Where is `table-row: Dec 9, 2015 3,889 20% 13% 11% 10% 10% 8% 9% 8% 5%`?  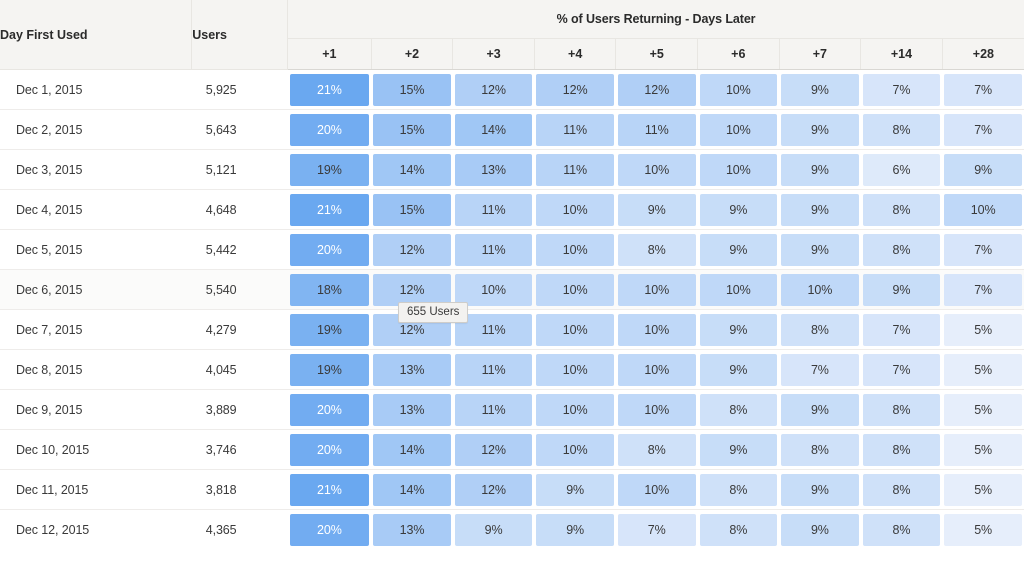 table-row: Dec 9, 2015 3,889 20% 13% 11% 10% 10% 8% 9% 8% 5% is located at coordinates (512, 409).